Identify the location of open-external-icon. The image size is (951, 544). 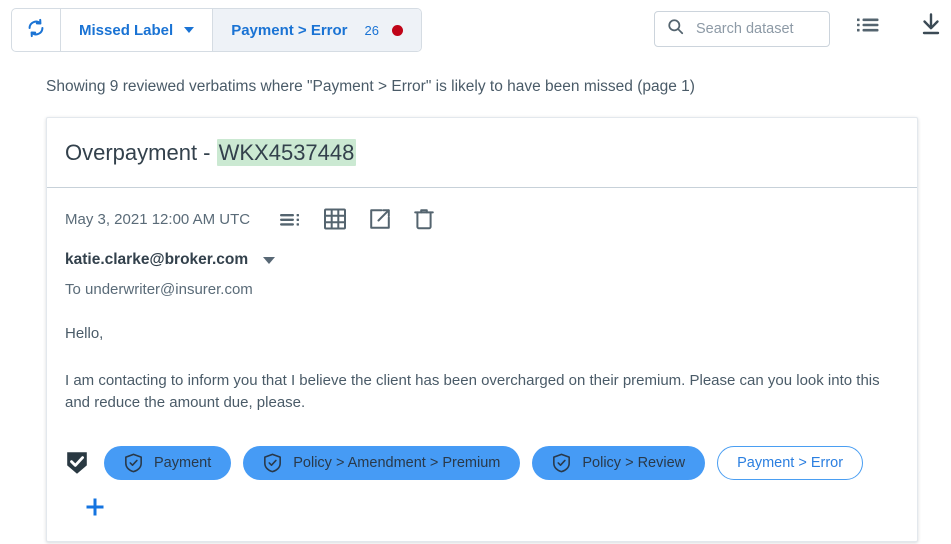
(380, 219).